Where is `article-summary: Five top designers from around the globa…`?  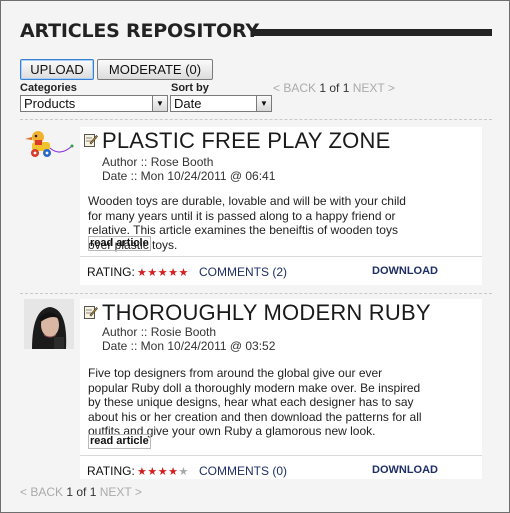
article-summary: Five top designers from around the globa… is located at coordinates (255, 402).